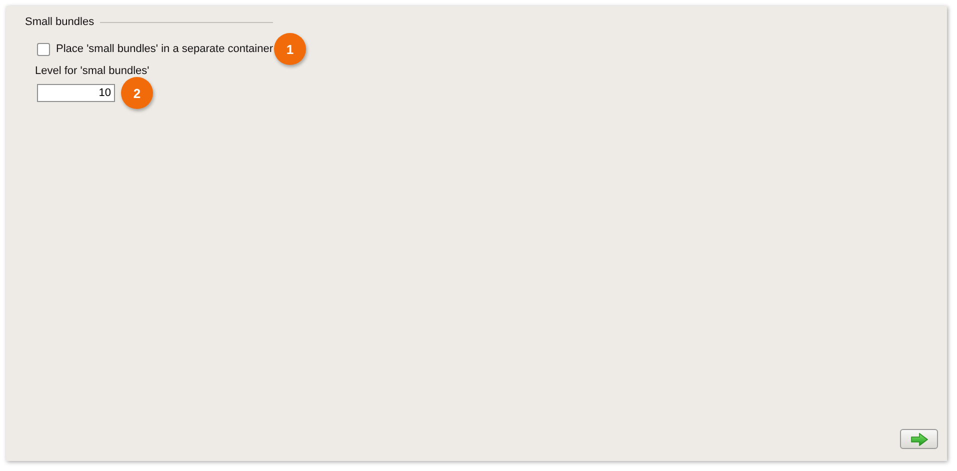 This screenshot has width=957, height=471. What do you see at coordinates (76, 93) in the screenshot?
I see `level-input-field: 10` at bounding box center [76, 93].